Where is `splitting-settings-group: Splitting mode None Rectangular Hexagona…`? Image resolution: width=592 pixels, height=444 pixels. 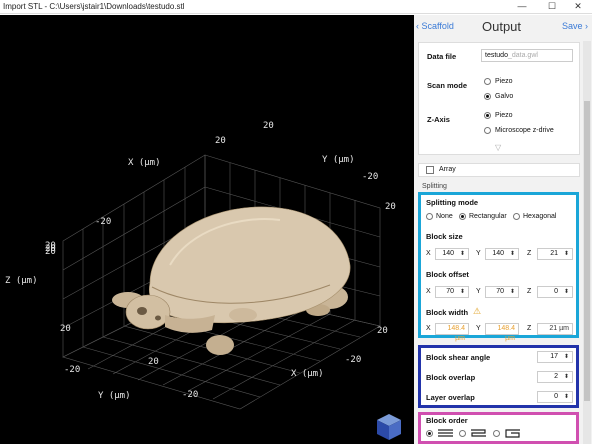
splitting-settings-group: Splitting mode None Rectangular Hexagona… is located at coordinates (498, 267).